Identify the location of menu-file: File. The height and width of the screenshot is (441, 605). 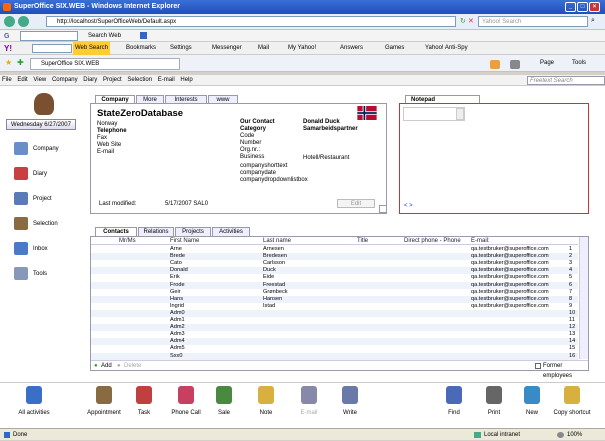
(7, 80).